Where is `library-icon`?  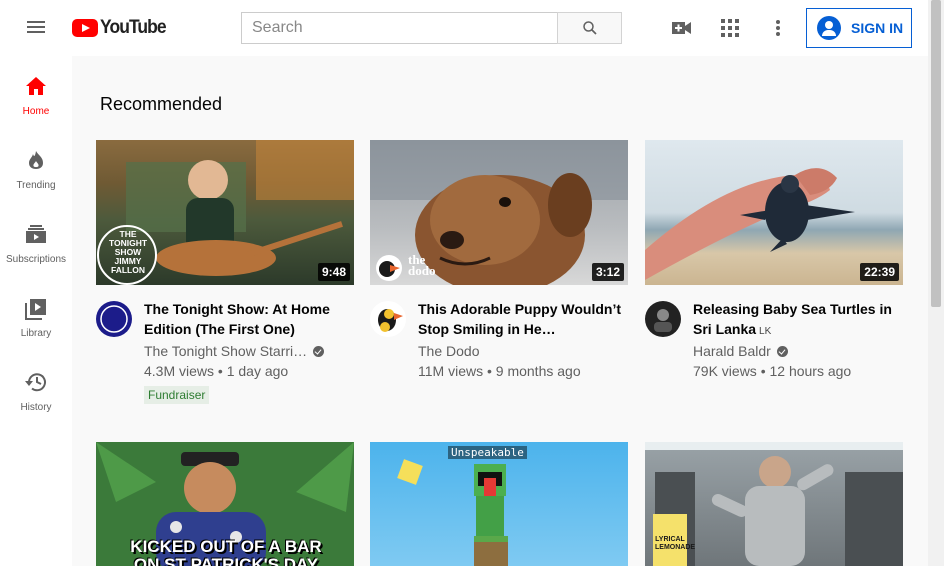 library-icon is located at coordinates (35, 309).